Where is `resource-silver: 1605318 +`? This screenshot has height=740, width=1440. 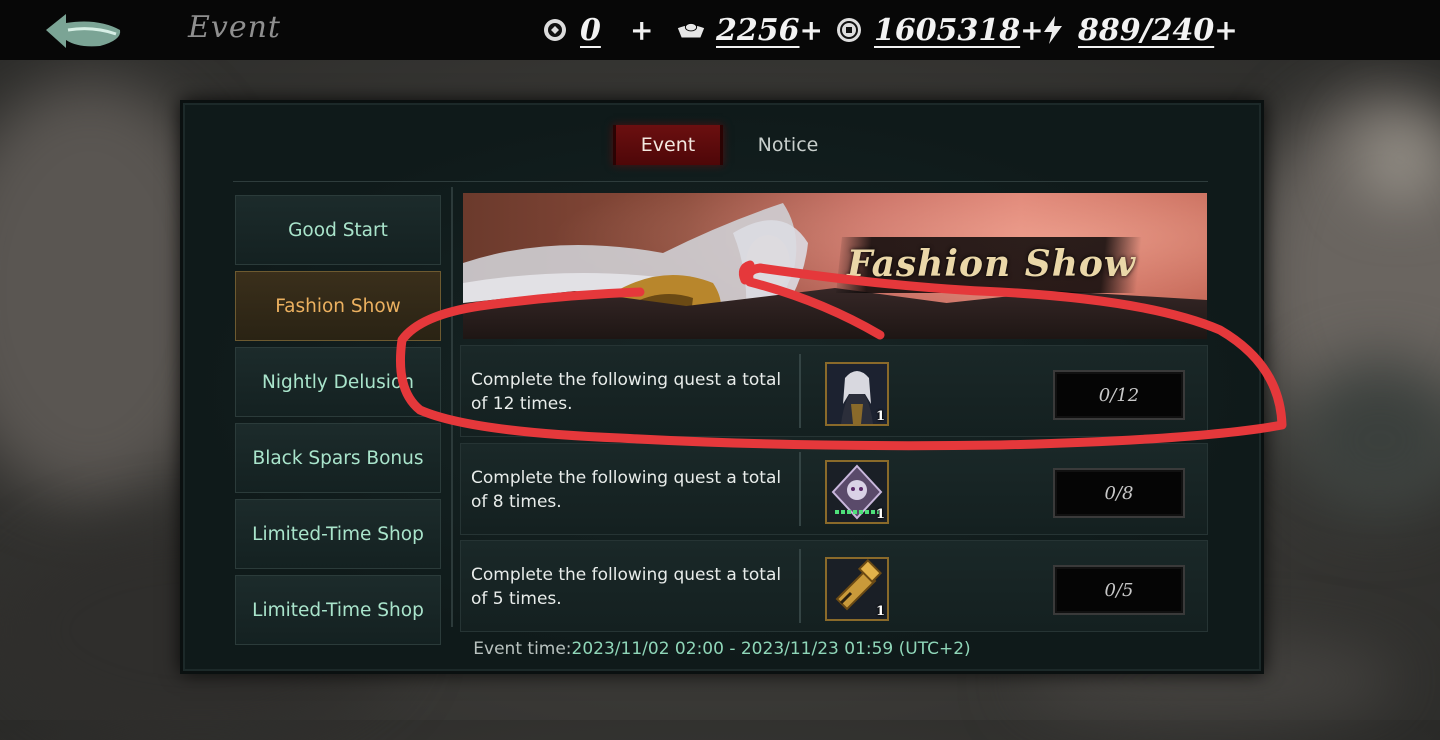 resource-silver: 1605318 + is located at coordinates (939, 30).